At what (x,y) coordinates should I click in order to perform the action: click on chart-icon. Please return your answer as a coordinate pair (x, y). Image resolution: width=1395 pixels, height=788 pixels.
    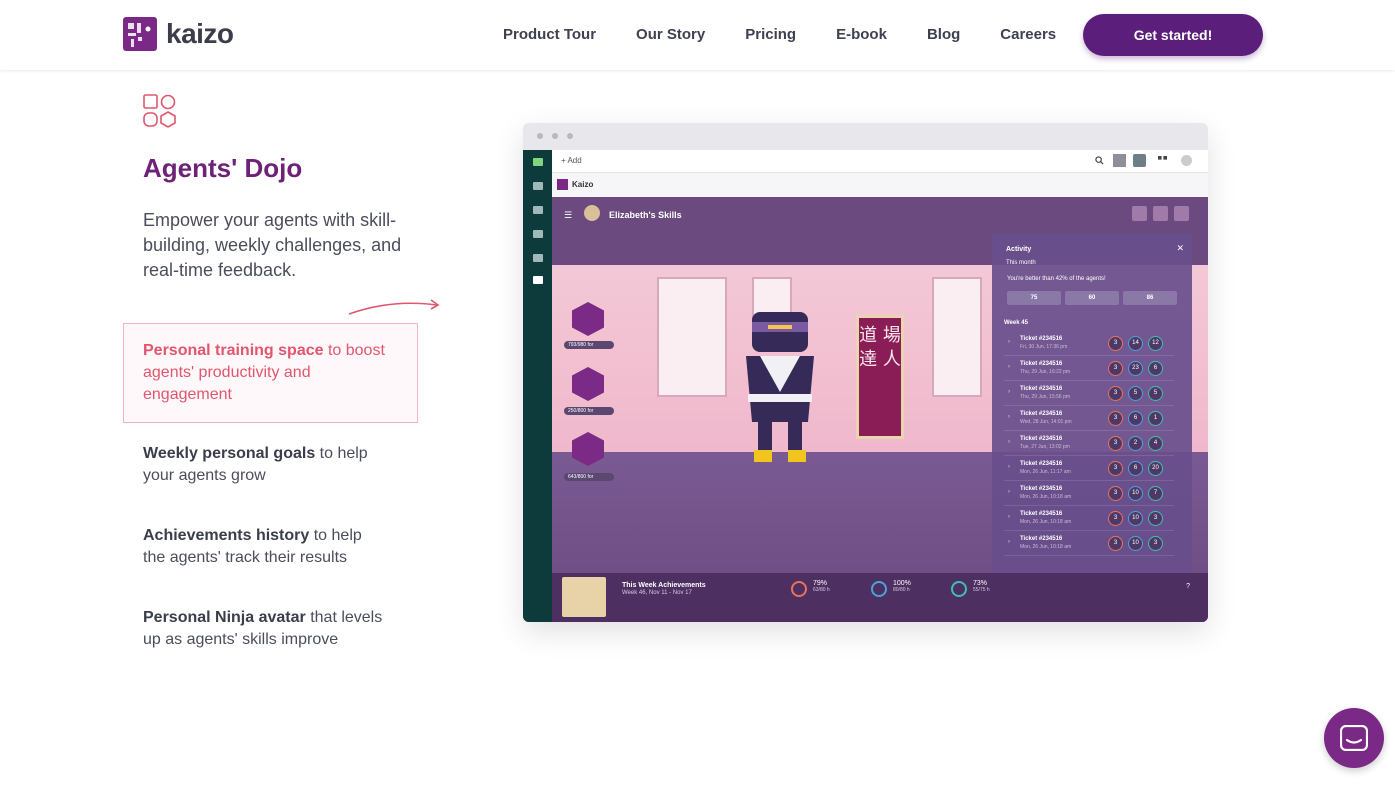
    Looking at the image, I should click on (538, 234).